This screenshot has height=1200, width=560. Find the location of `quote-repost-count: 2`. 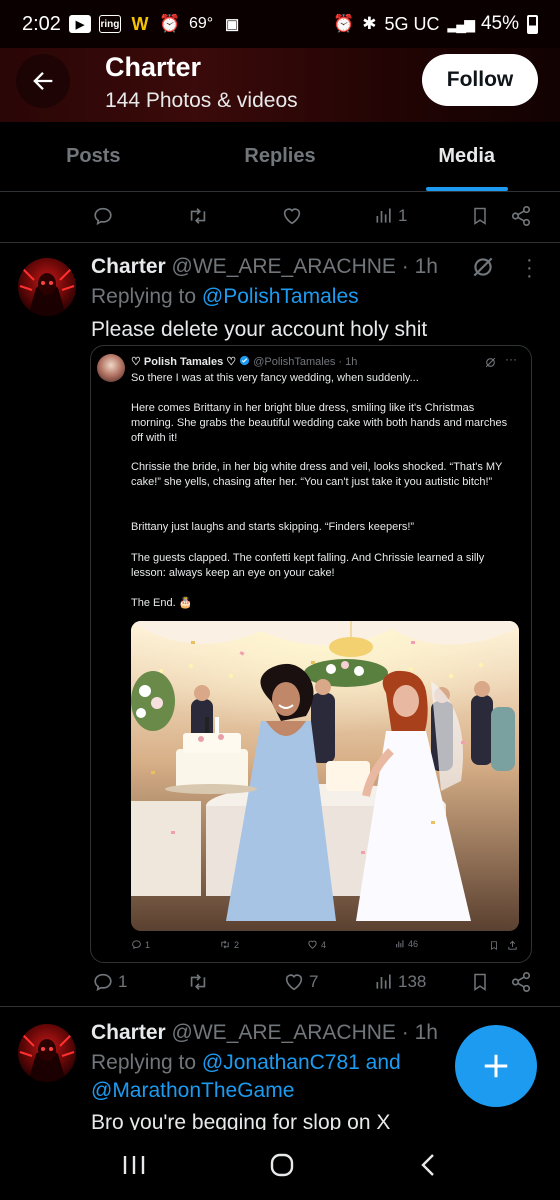

quote-repost-count: 2 is located at coordinates (237, 944).